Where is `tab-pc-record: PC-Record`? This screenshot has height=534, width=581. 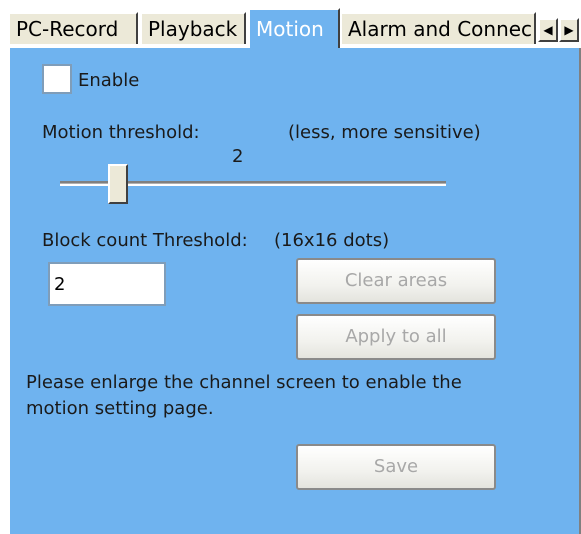
tab-pc-record: PC-Record is located at coordinates (73, 28).